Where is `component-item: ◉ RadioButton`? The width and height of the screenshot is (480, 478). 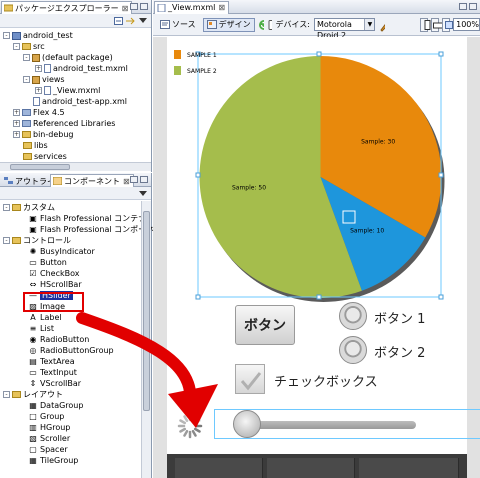
component-item: ◉ RadioButton is located at coordinates (59, 339).